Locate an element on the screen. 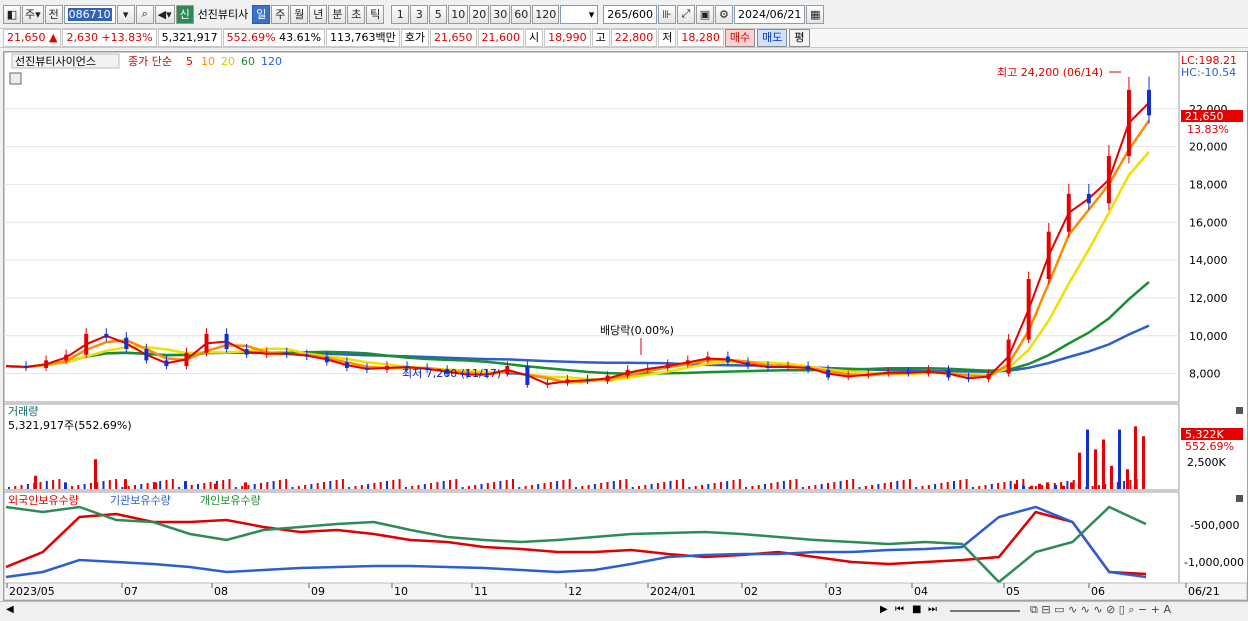 The image size is (1248, 621). ma60-label: 60 is located at coordinates (248, 61).